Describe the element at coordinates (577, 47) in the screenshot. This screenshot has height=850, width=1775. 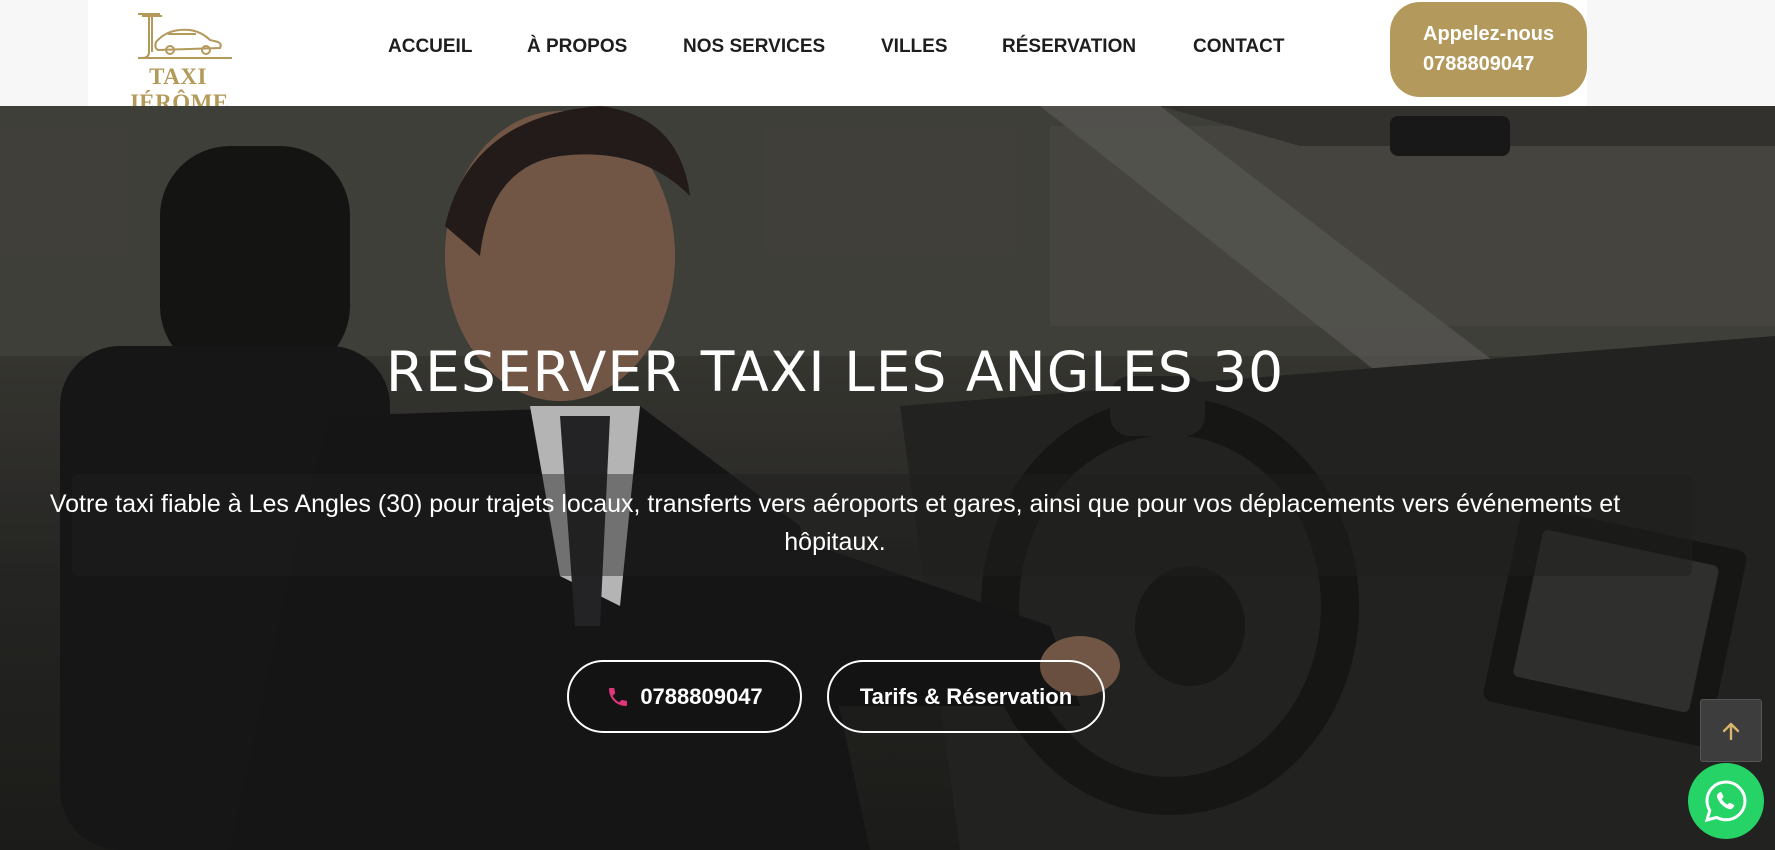
I see `nav-item-a-propos: À PROPOS` at that location.